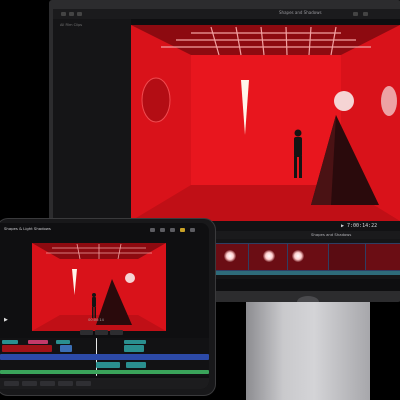 This screenshot has width=400, height=400. Describe the element at coordinates (71, 25) in the screenshot. I see `library-label: All Film Clips` at that location.